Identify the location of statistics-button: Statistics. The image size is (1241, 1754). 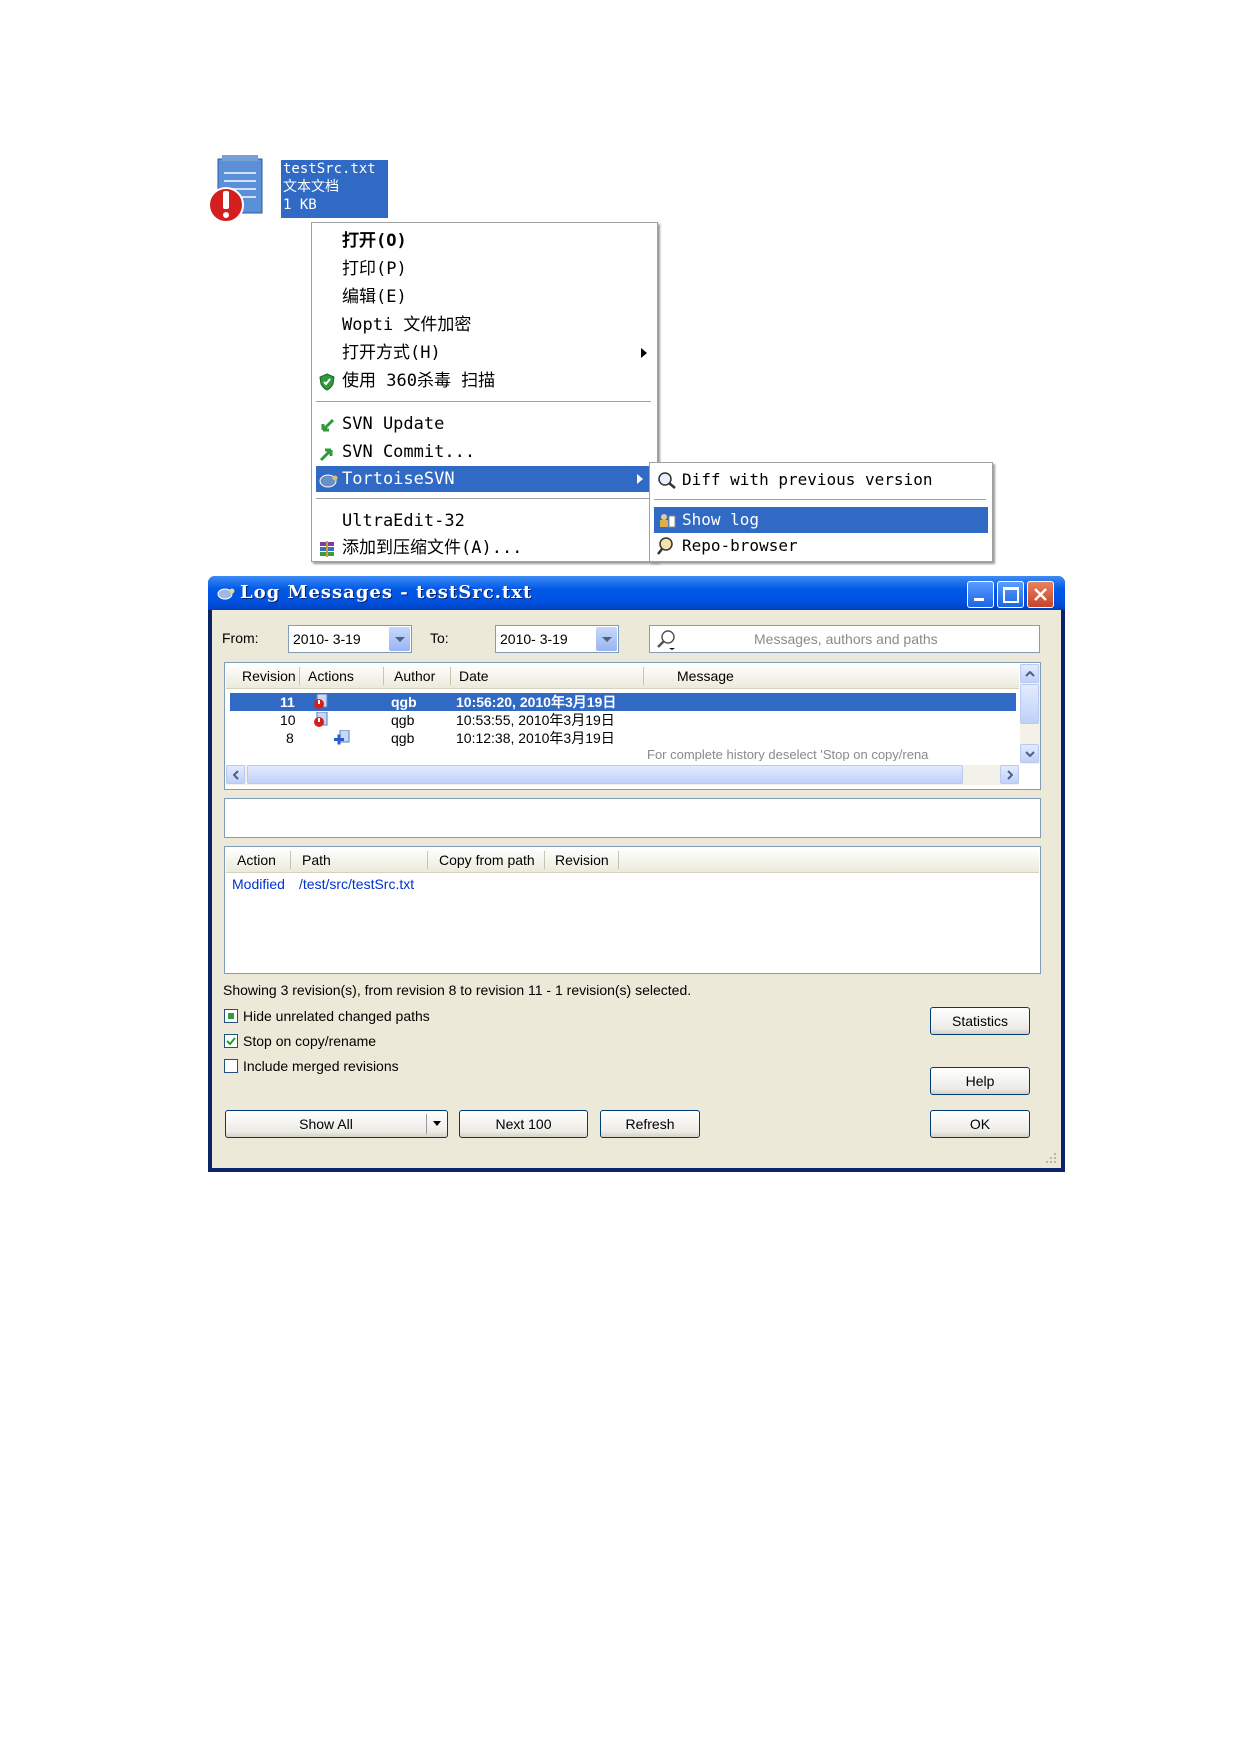
(980, 1021).